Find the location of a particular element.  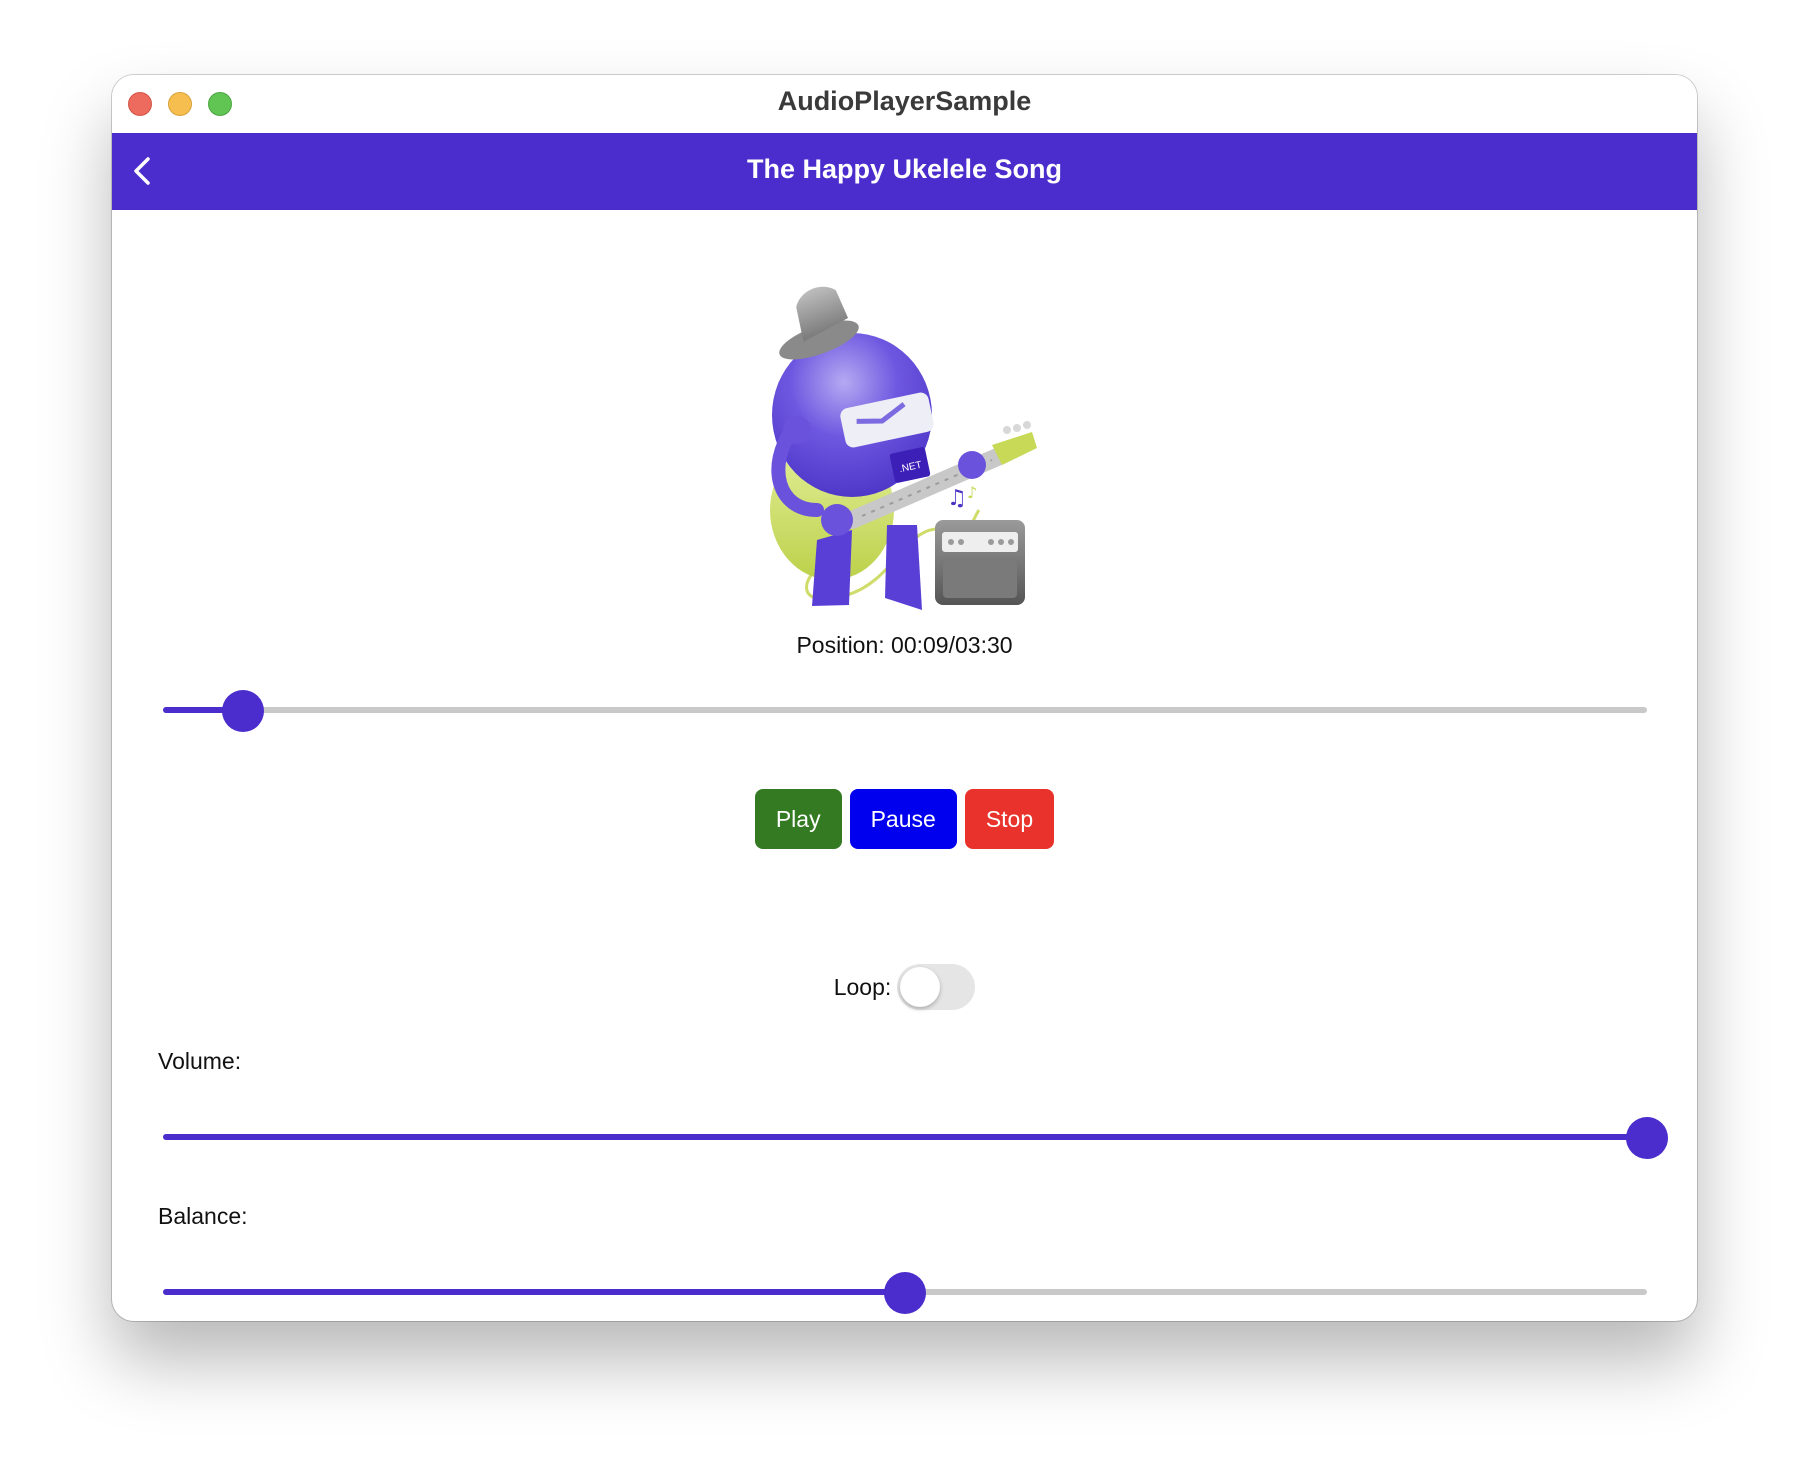

loop-toggle is located at coordinates (936, 987).